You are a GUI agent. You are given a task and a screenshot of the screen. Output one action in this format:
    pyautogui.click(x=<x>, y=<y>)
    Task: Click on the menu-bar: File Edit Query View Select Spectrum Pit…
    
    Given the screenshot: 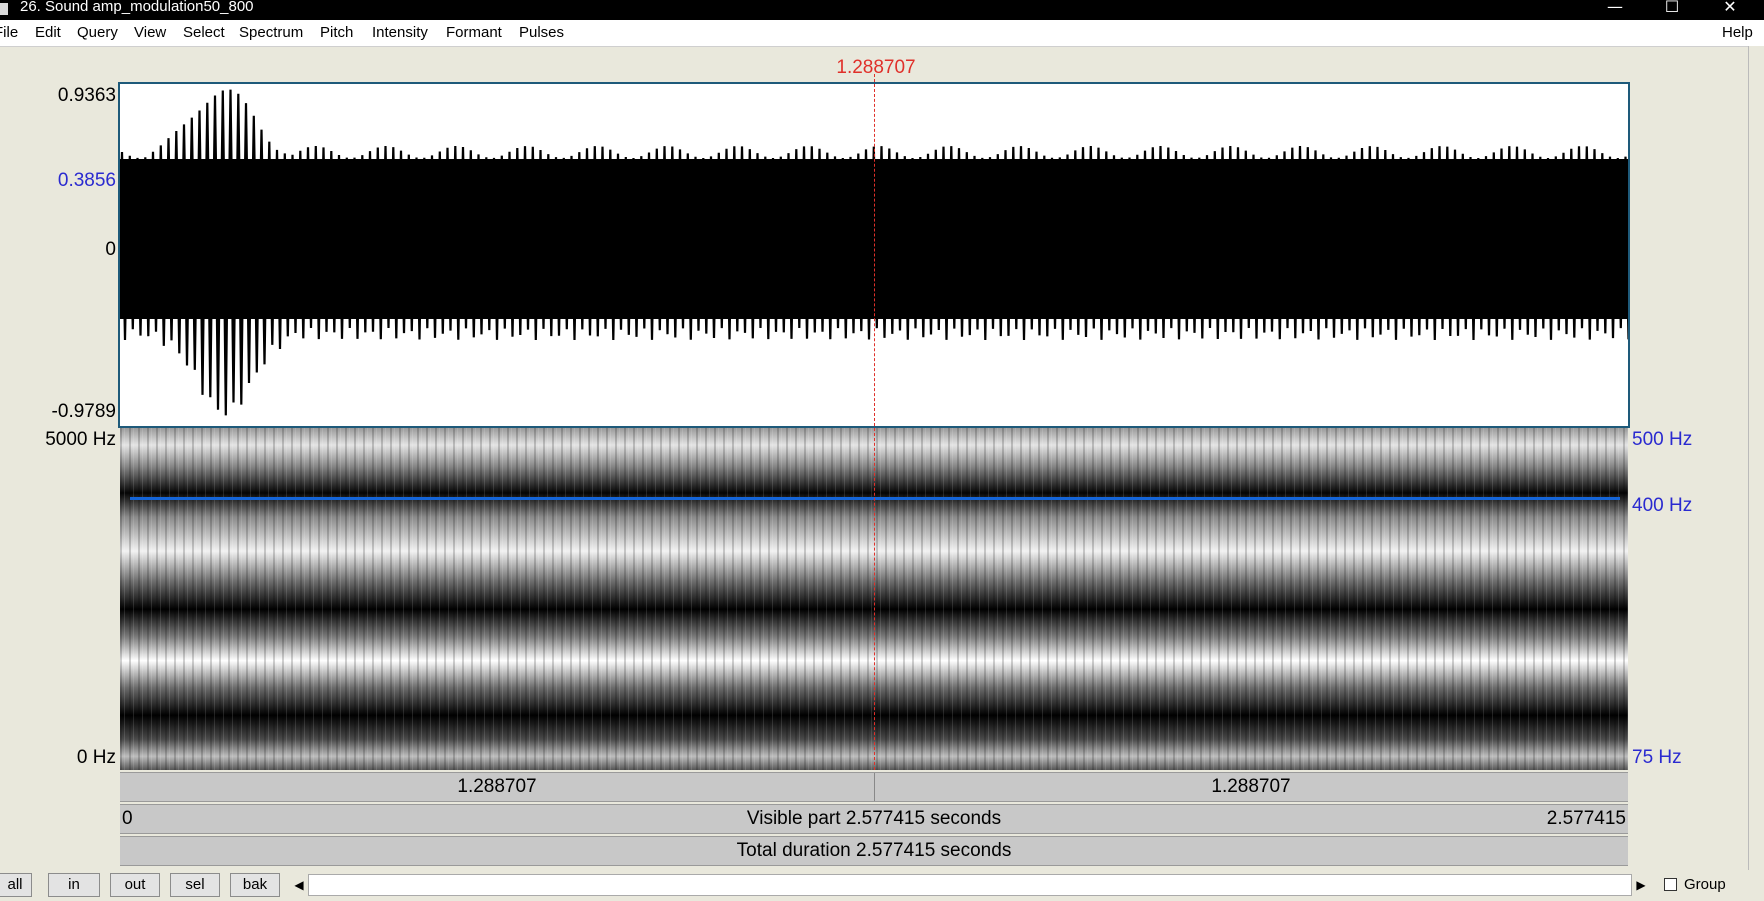 What is the action you would take?
    pyautogui.click(x=882, y=33)
    